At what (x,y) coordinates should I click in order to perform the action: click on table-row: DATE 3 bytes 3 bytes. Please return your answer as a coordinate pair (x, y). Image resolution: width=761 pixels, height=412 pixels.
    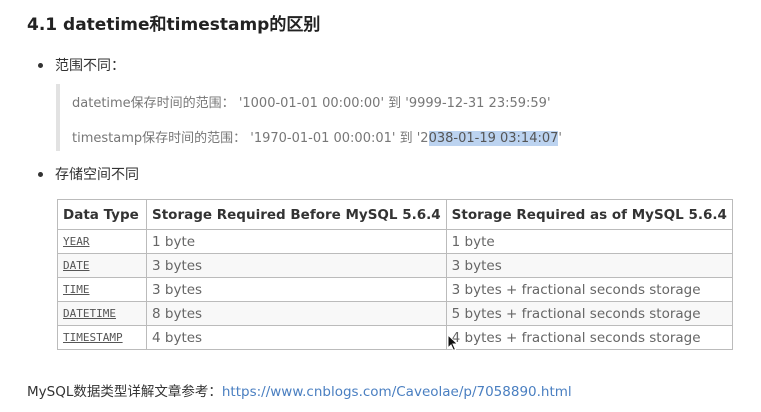
    Looking at the image, I should click on (395, 265).